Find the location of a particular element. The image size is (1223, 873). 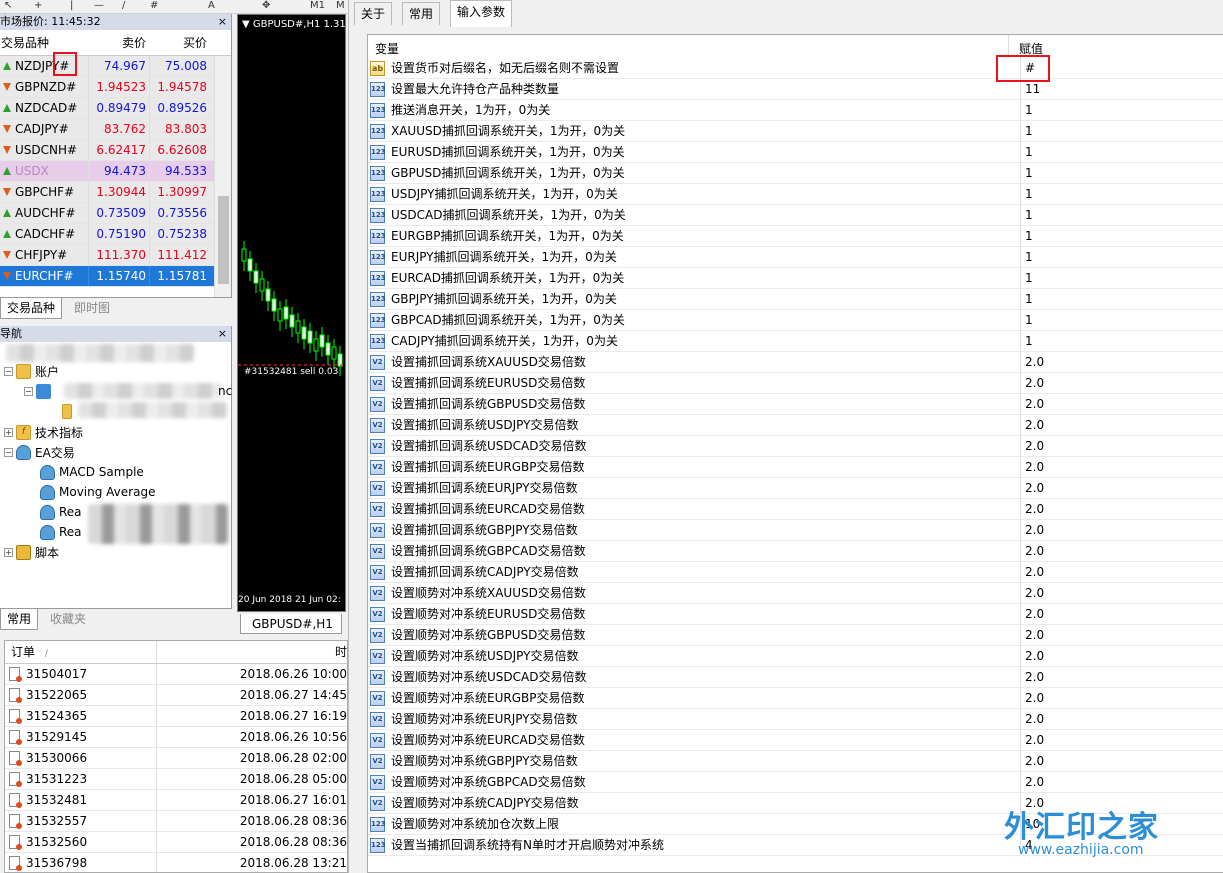

table-row: V2 设置顺势对冲系统EURGBP交易倍数 2.0 is located at coordinates (795, 698).